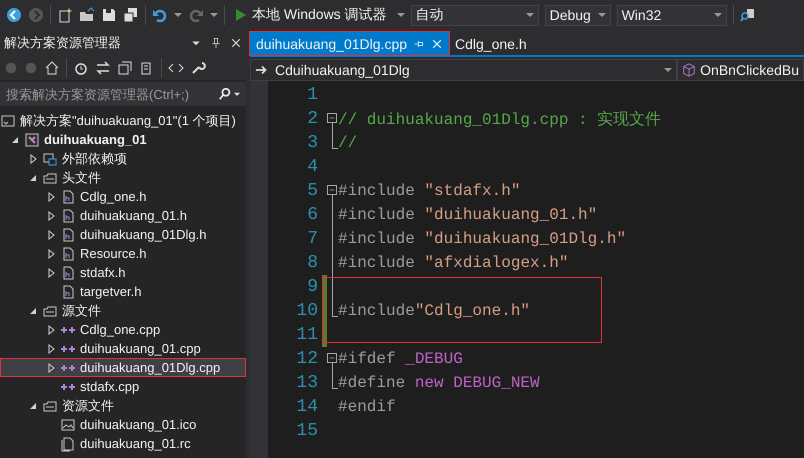  What do you see at coordinates (52, 68) in the screenshot?
I see `home-icon` at bounding box center [52, 68].